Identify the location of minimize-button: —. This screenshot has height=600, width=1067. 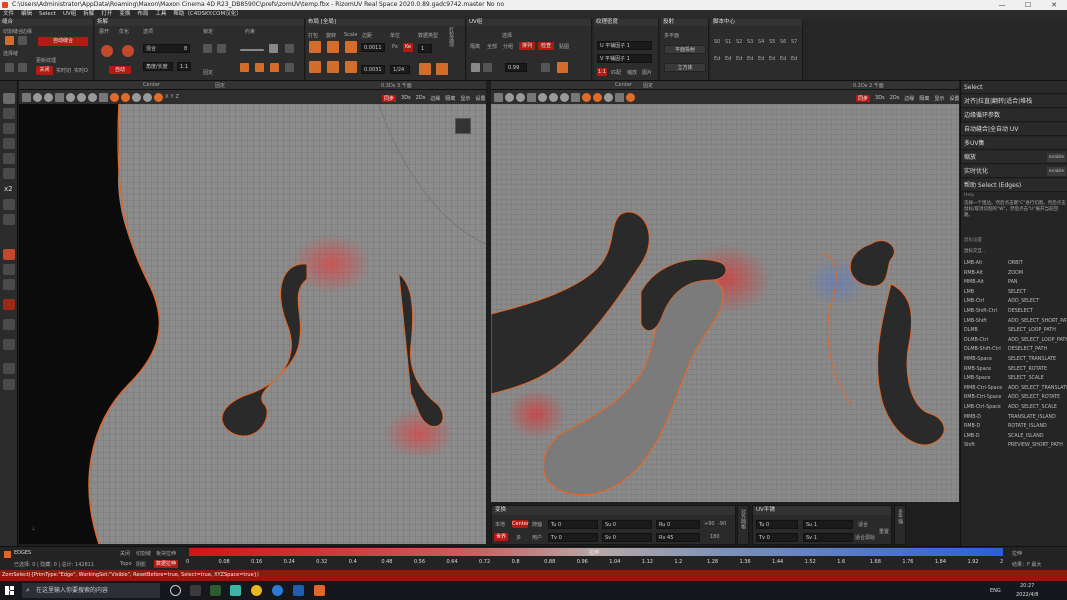
(1002, 5).